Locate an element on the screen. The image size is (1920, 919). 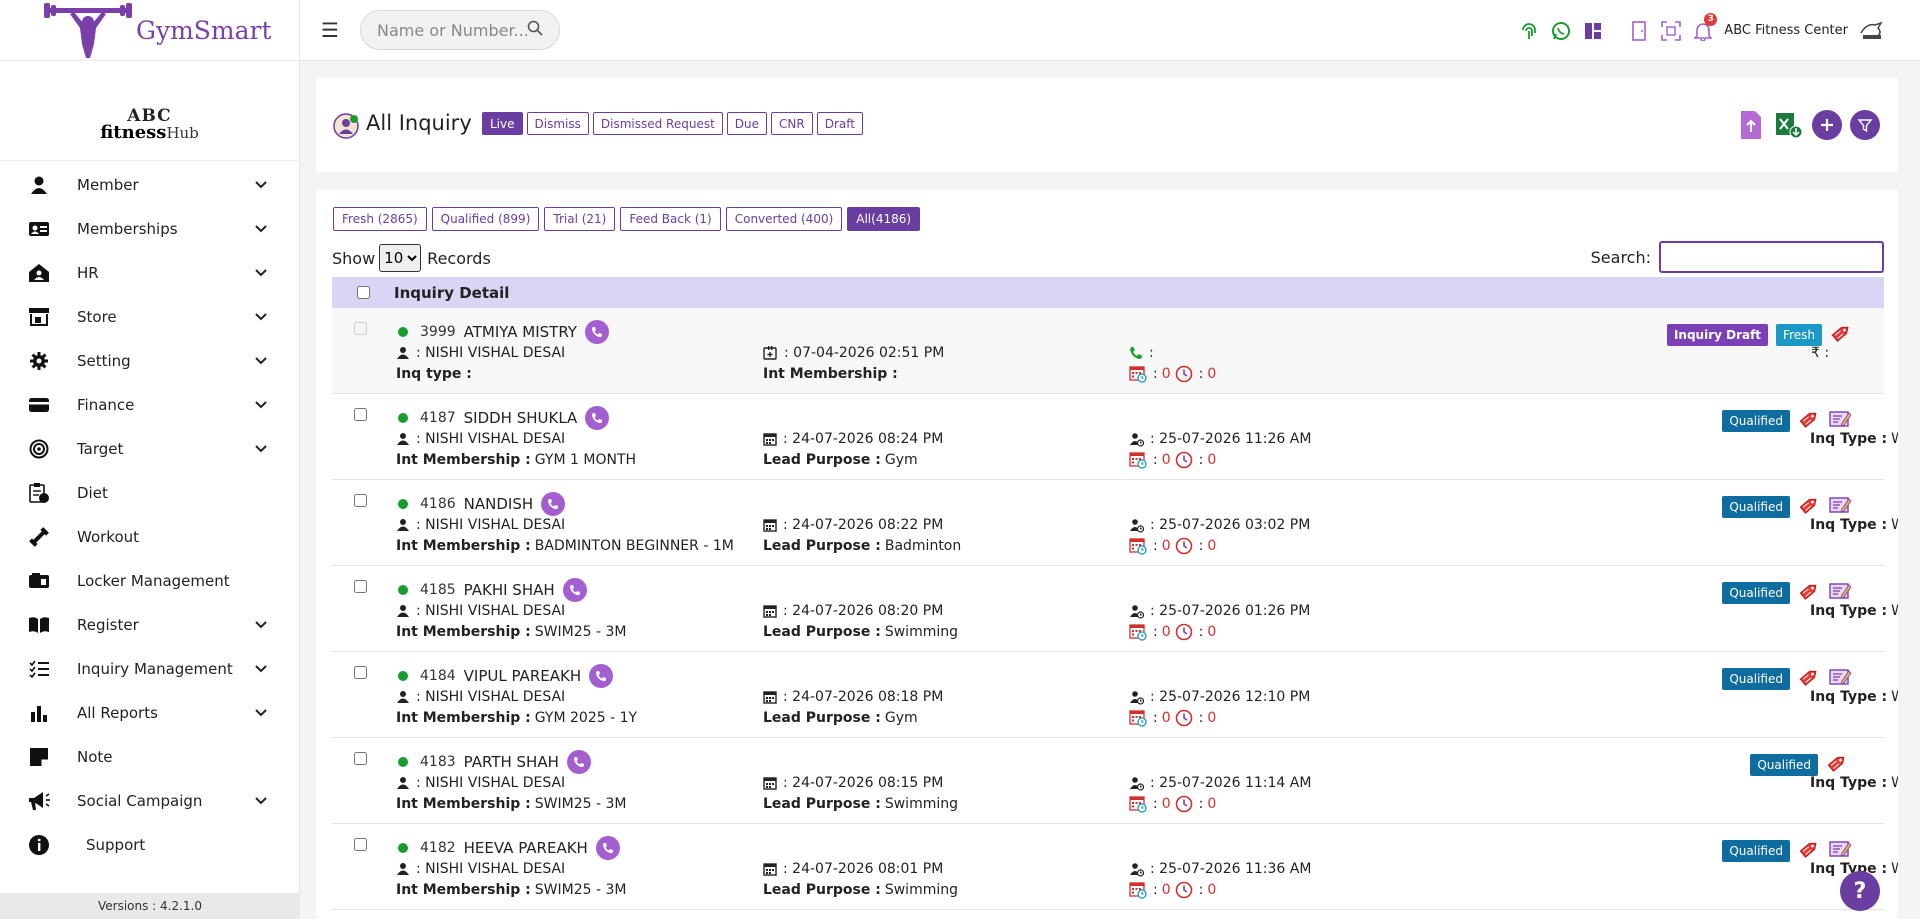
global-search-input is located at coordinates (452, 30).